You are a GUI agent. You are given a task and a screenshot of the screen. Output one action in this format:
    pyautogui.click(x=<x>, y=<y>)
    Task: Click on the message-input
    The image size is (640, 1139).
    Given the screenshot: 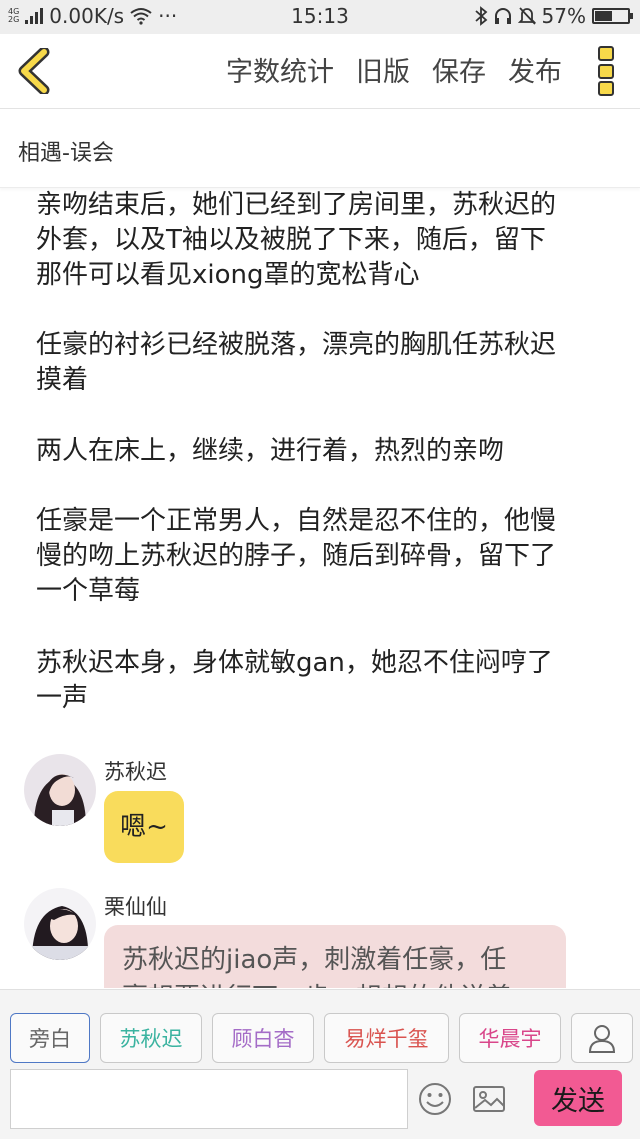 What is the action you would take?
    pyautogui.click(x=209, y=1099)
    